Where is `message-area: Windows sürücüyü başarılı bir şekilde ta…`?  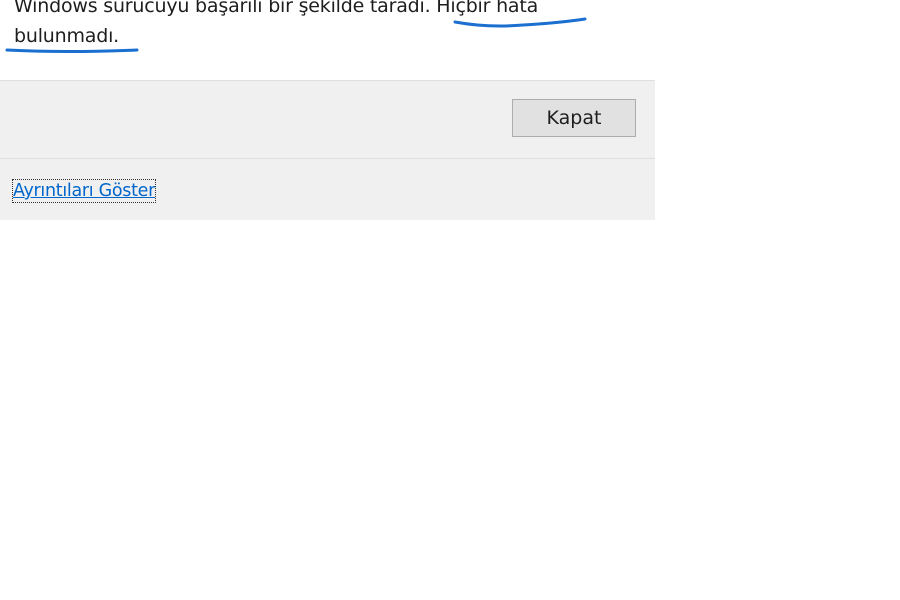
message-area: Windows sürücüyü başarılı bir şekilde ta… is located at coordinates (327, 40).